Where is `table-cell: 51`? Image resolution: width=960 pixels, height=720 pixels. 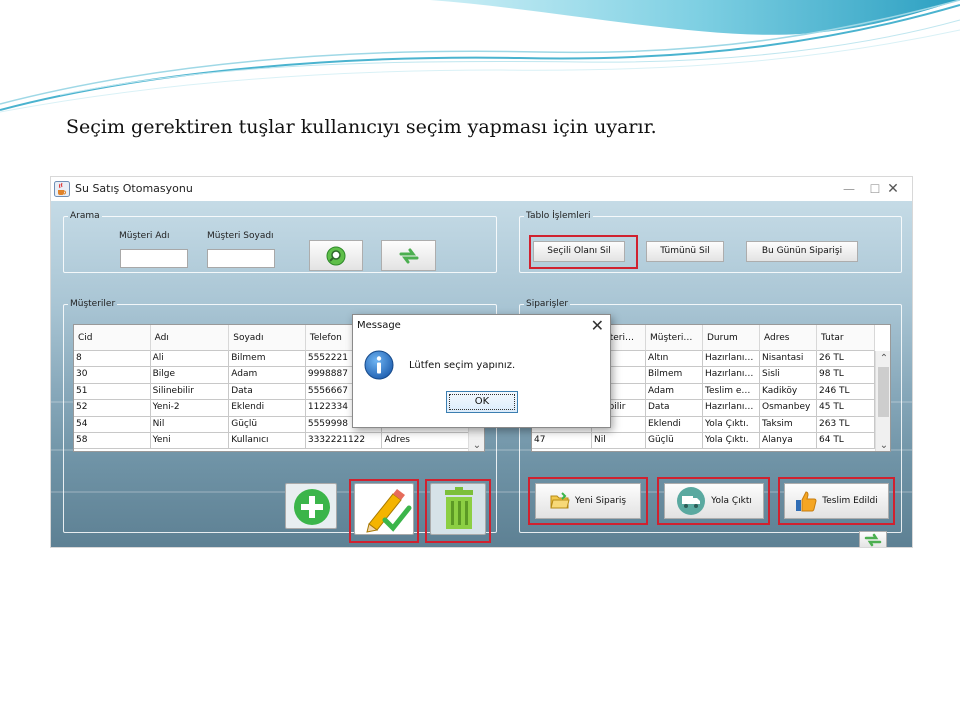
table-cell: 51 is located at coordinates (112, 392).